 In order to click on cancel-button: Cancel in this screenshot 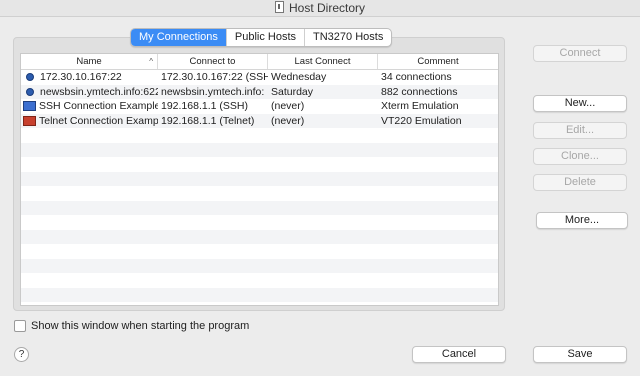, I will do `click(459, 354)`.